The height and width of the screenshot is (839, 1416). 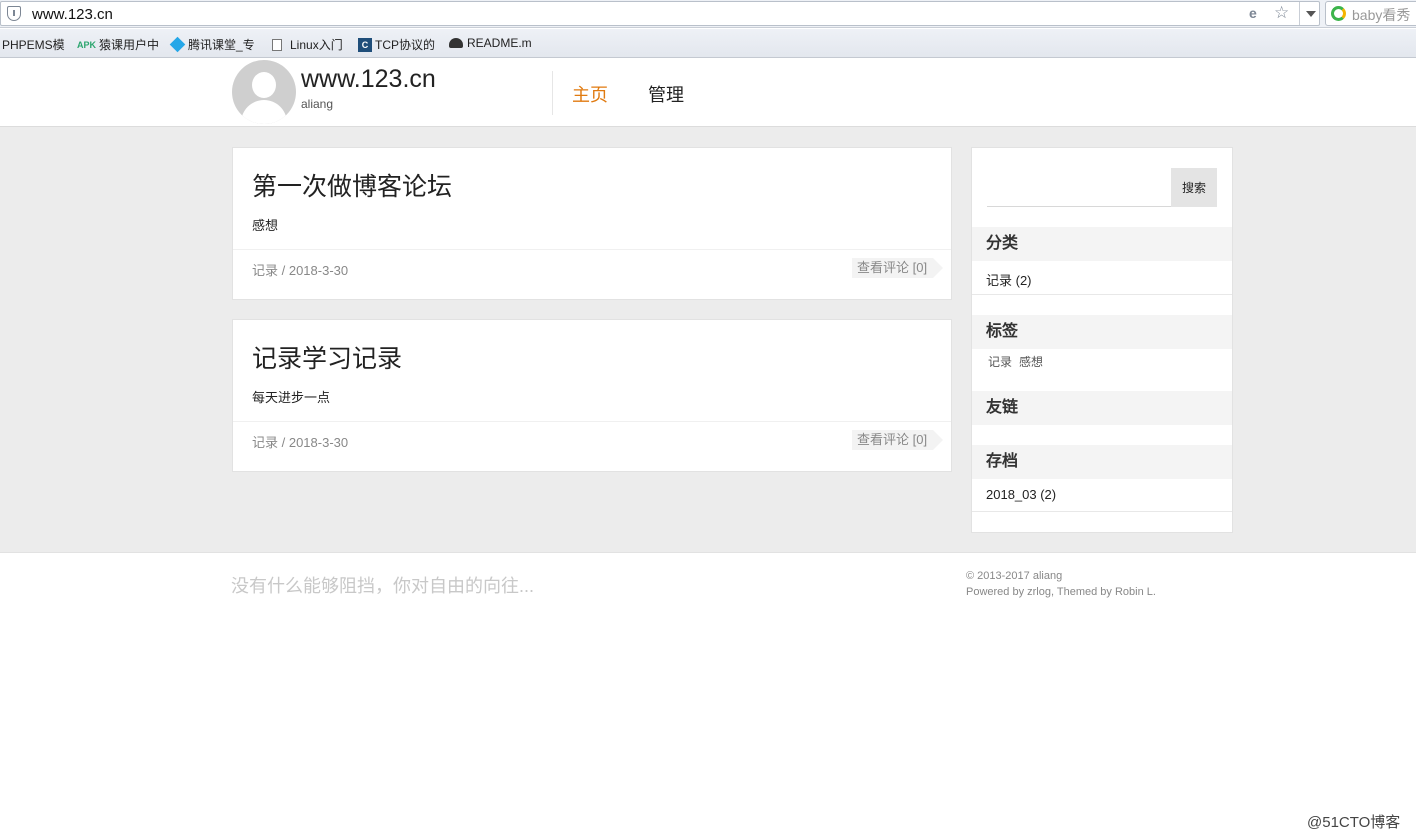 I want to click on search-input, so click(x=1080, y=187).